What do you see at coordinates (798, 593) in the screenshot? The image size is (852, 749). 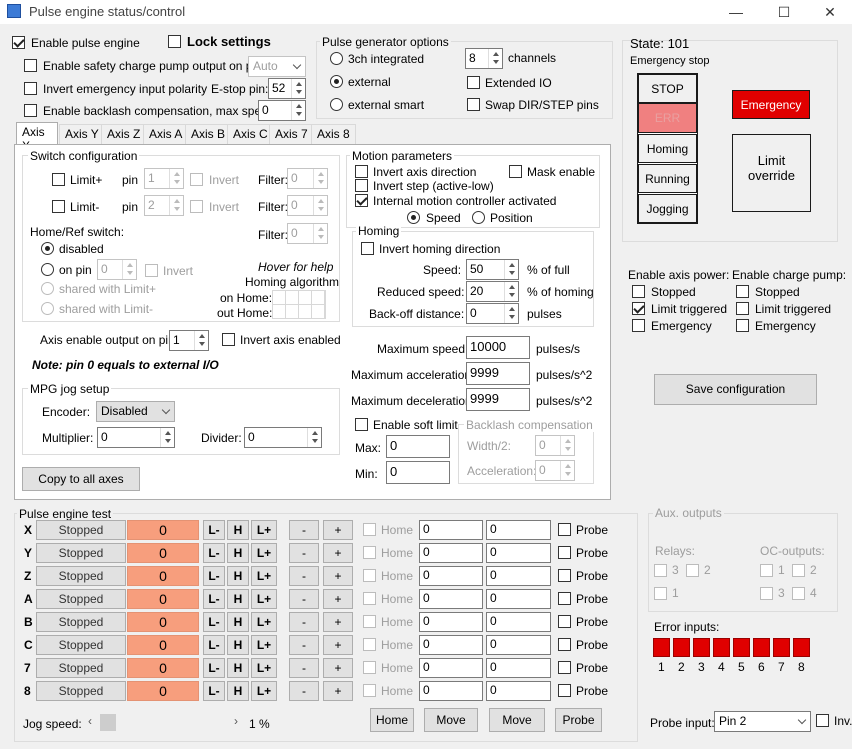 I see `oc-4-checkbox` at bounding box center [798, 593].